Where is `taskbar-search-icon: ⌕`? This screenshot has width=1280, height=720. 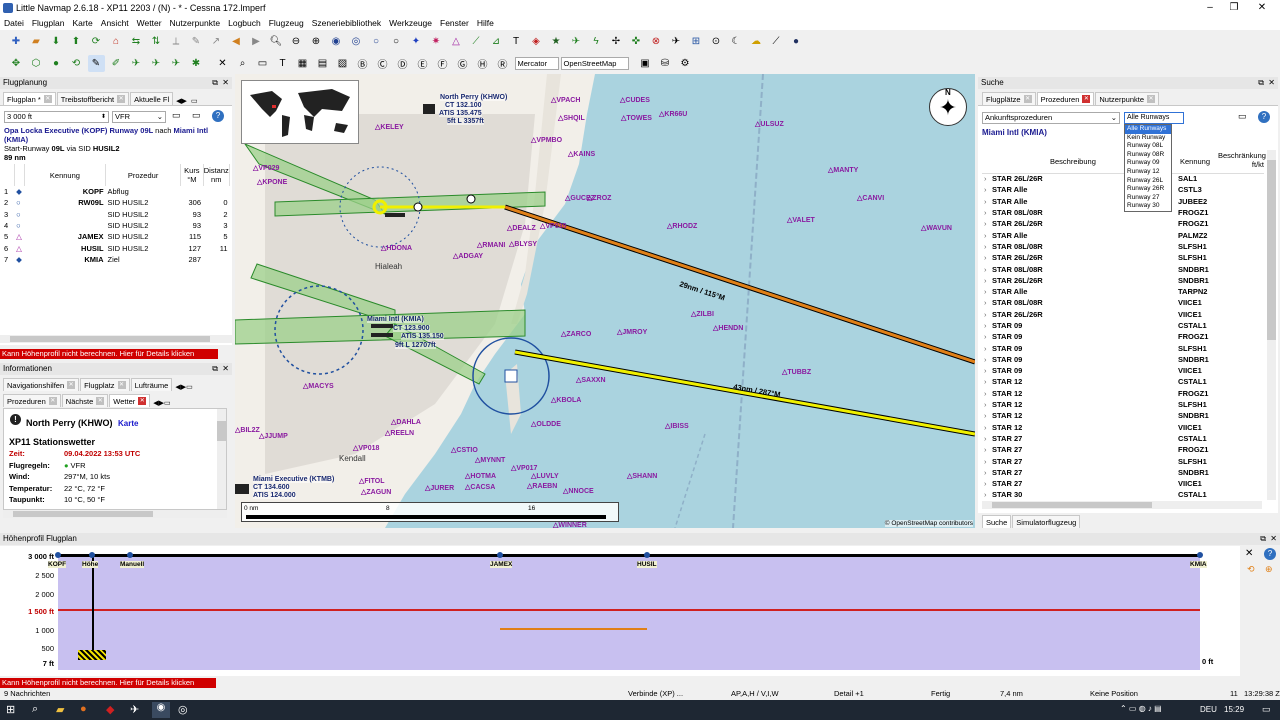
taskbar-search-icon: ⌕ is located at coordinates (35, 709).